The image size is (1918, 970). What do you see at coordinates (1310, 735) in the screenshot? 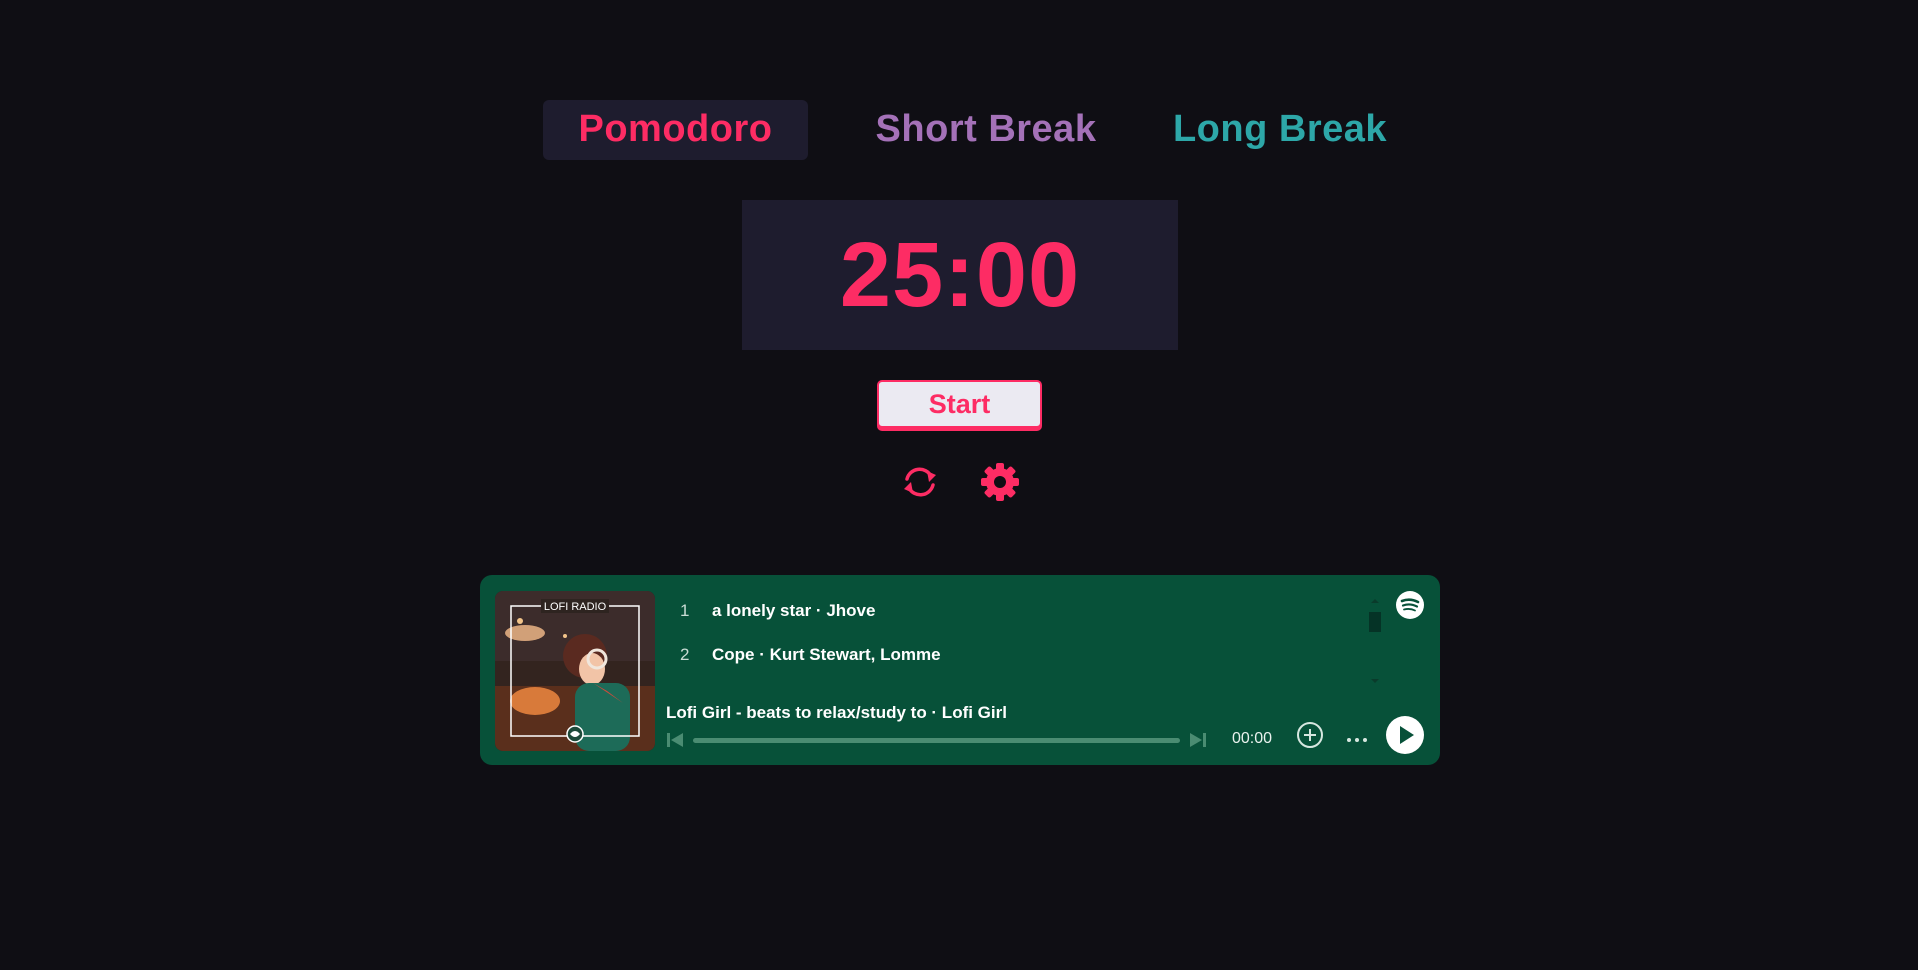
I see `add-icon` at bounding box center [1310, 735].